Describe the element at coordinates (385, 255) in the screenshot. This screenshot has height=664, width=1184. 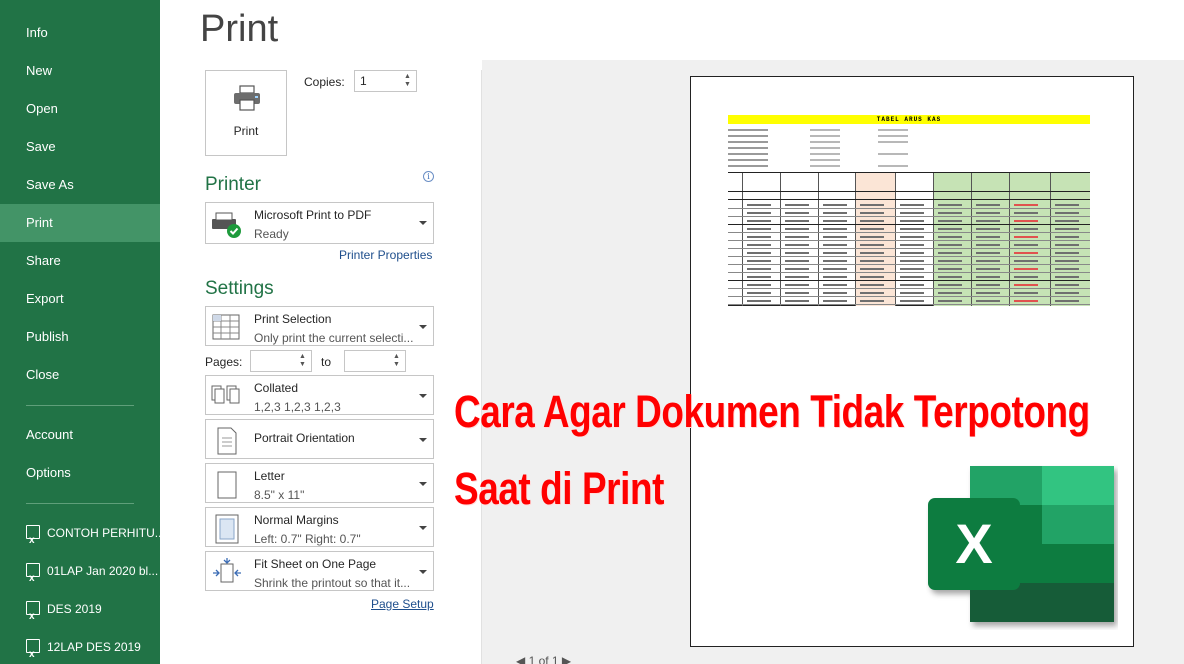
I see `printer-properties-link: Printer Properties` at that location.